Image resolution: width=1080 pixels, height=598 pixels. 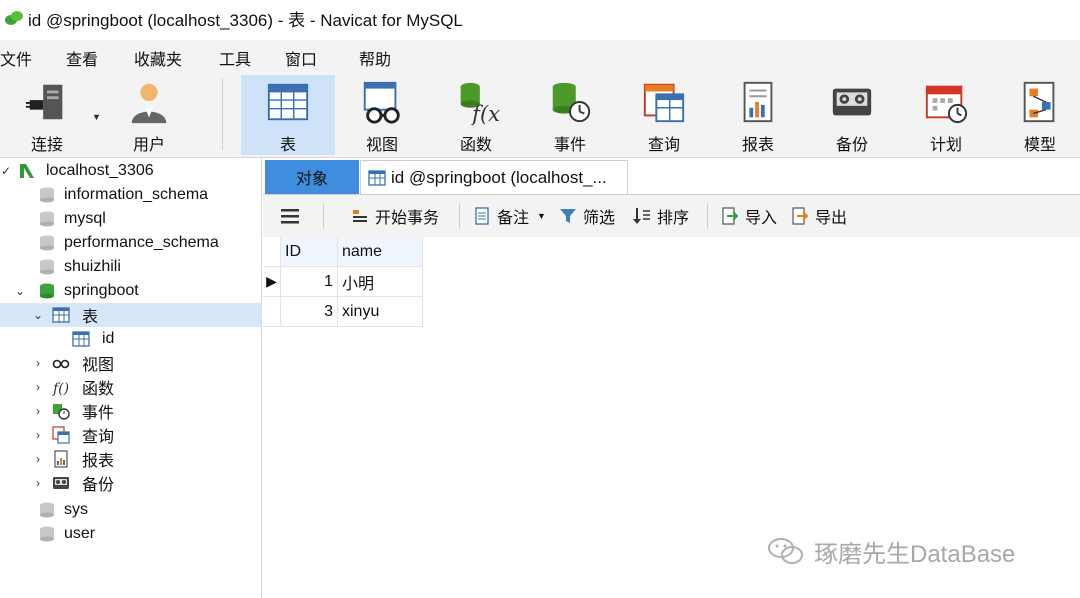 I want to click on filter-label: 筛选, so click(x=599, y=218).